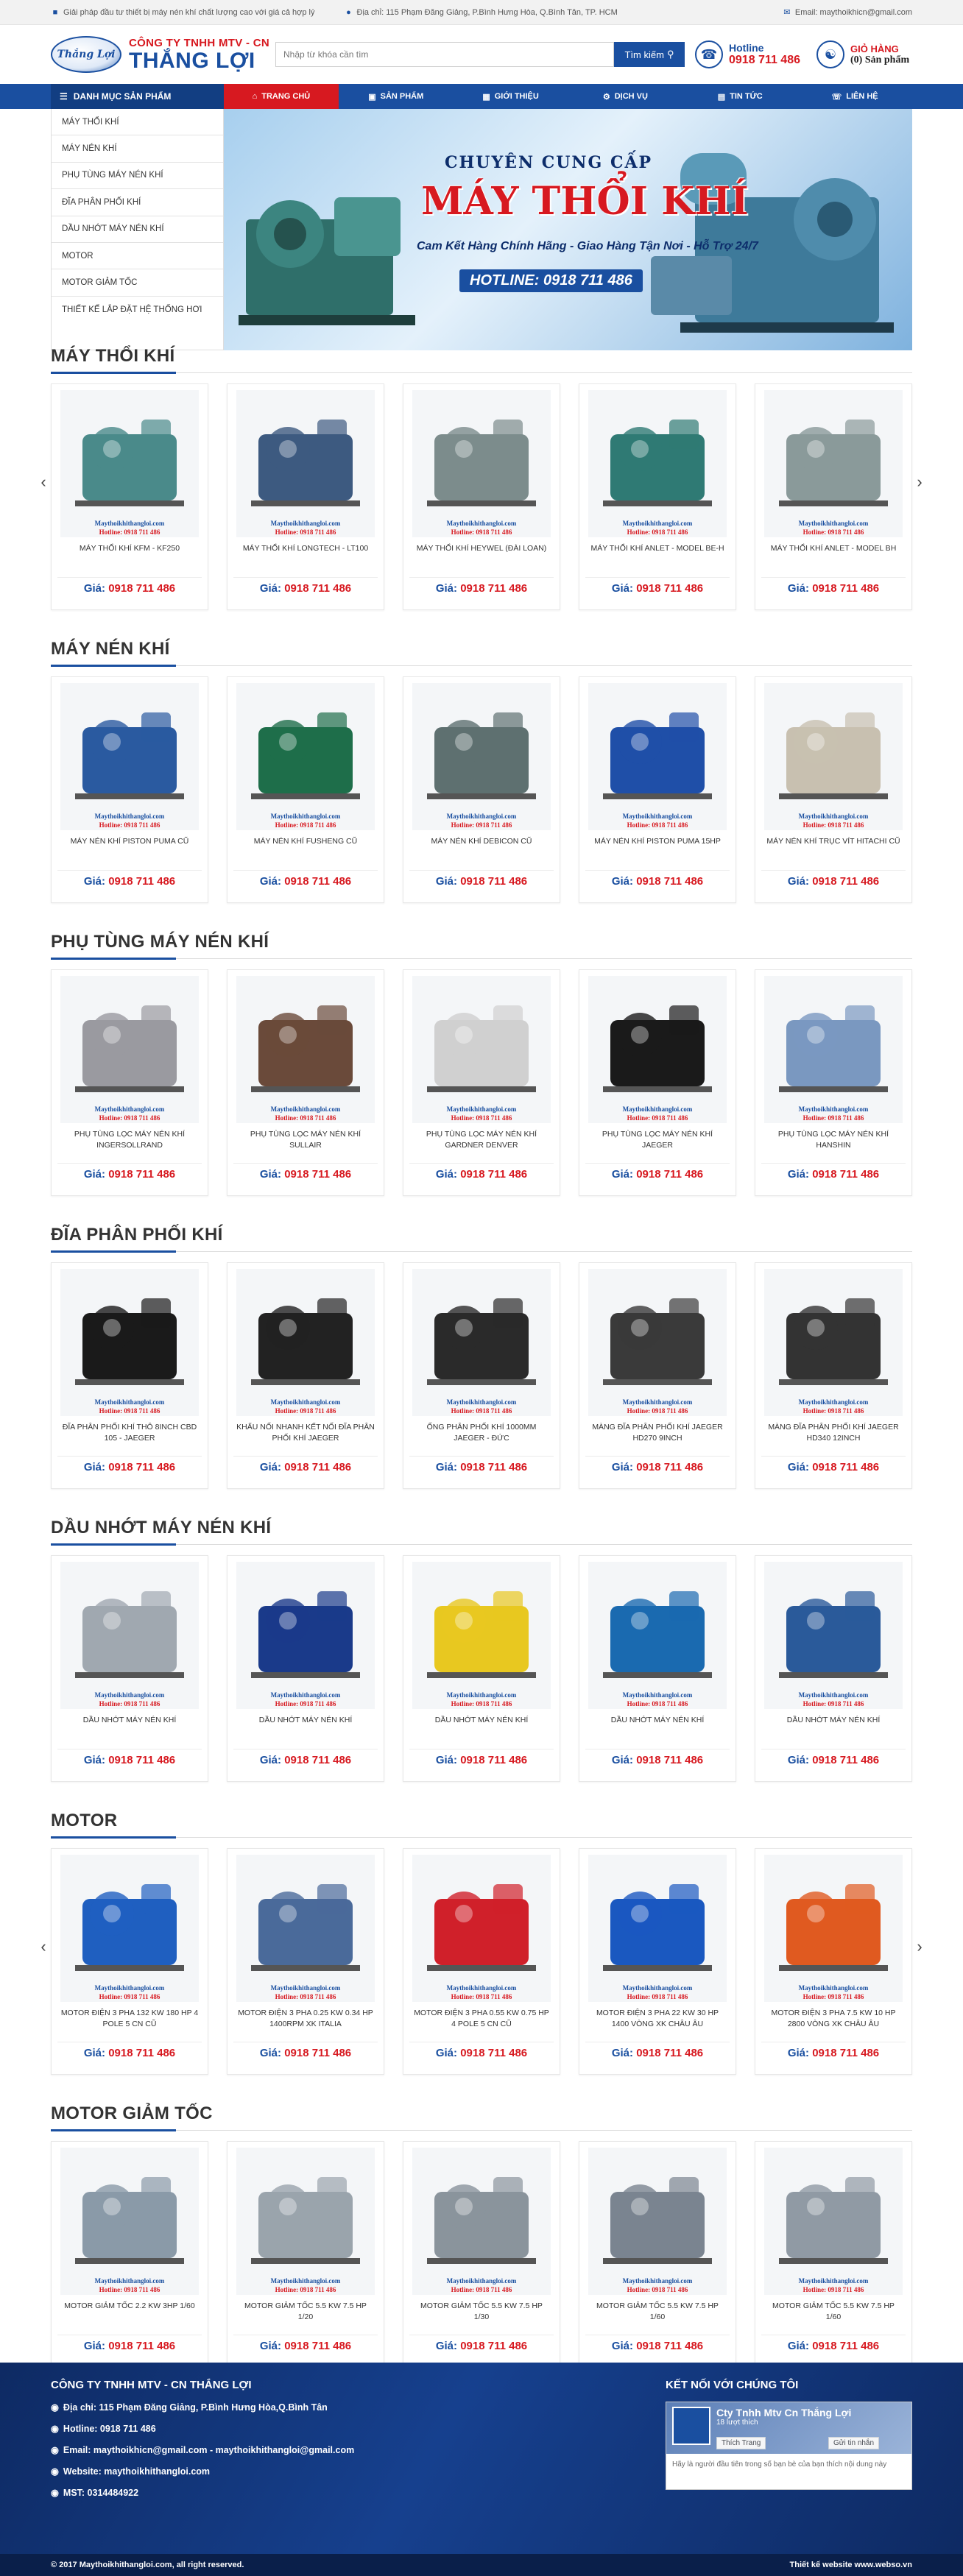 The width and height of the screenshot is (963, 2576). I want to click on category-item: MOTOR GIẢM TỐC, so click(137, 283).